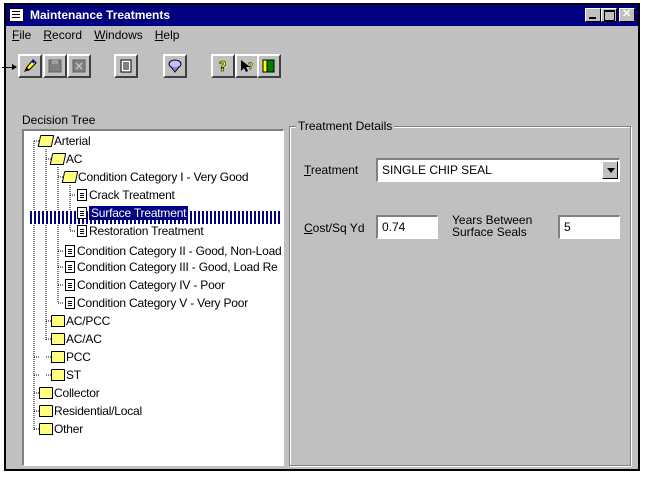 The height and width of the screenshot is (477, 645). What do you see at coordinates (118, 36) in the screenshot?
I see `menu-windows: Windows` at bounding box center [118, 36].